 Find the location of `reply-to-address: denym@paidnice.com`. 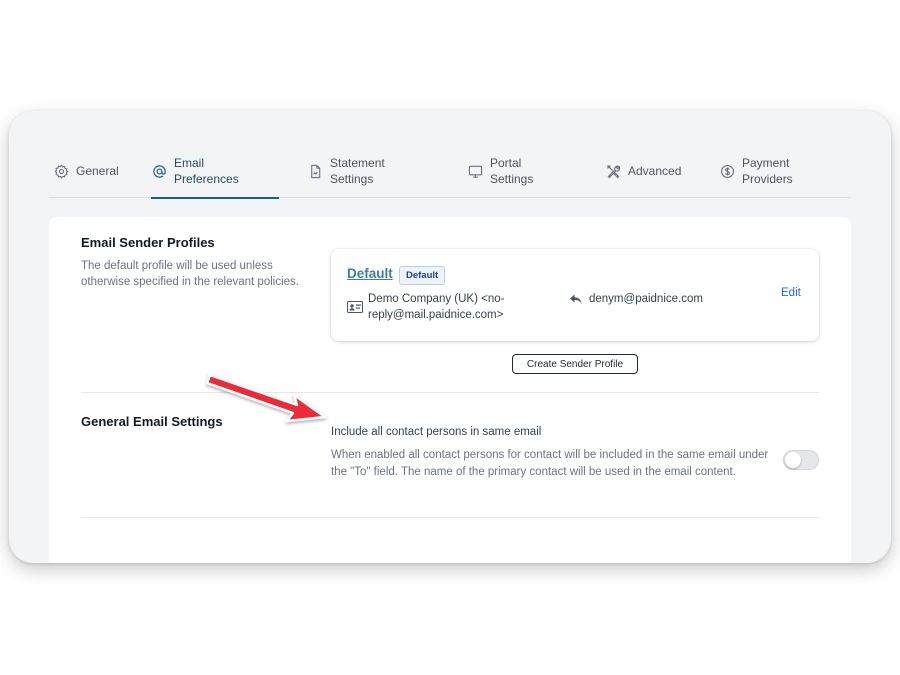

reply-to-address: denym@paidnice.com is located at coordinates (646, 299).